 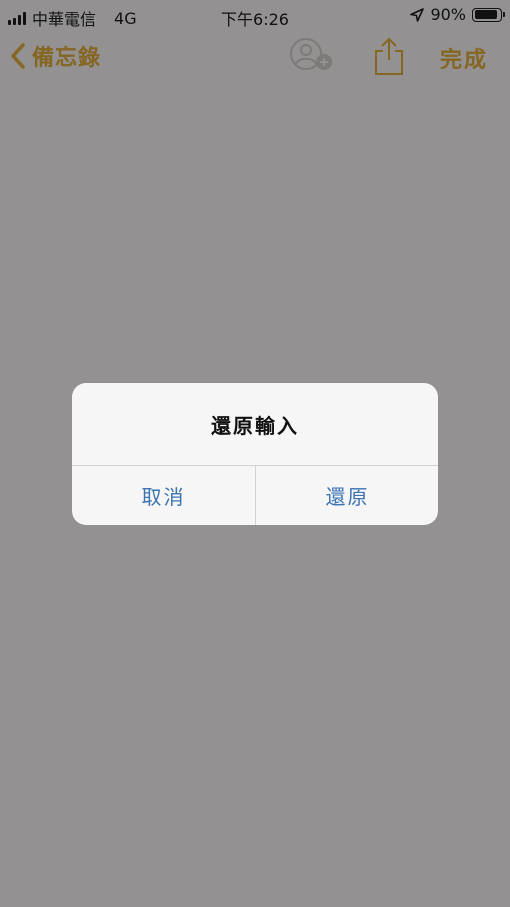 I want to click on share-button, so click(x=389, y=56).